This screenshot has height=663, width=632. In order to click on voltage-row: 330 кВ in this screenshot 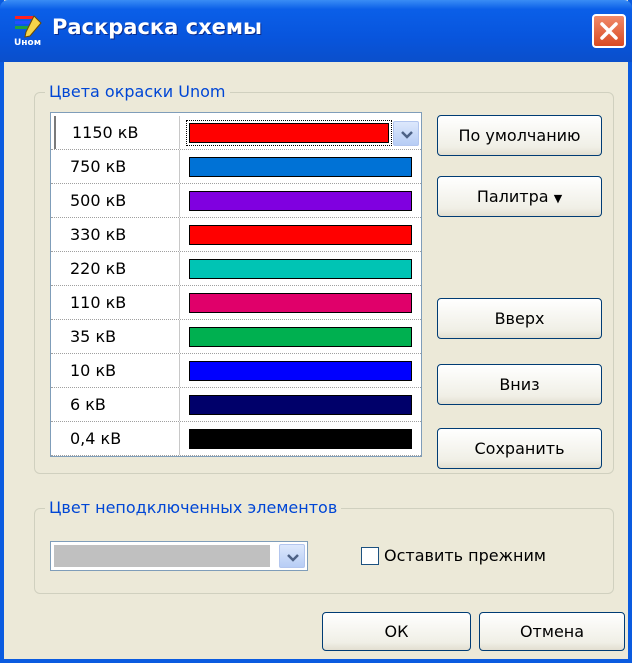, I will do `click(236, 235)`.